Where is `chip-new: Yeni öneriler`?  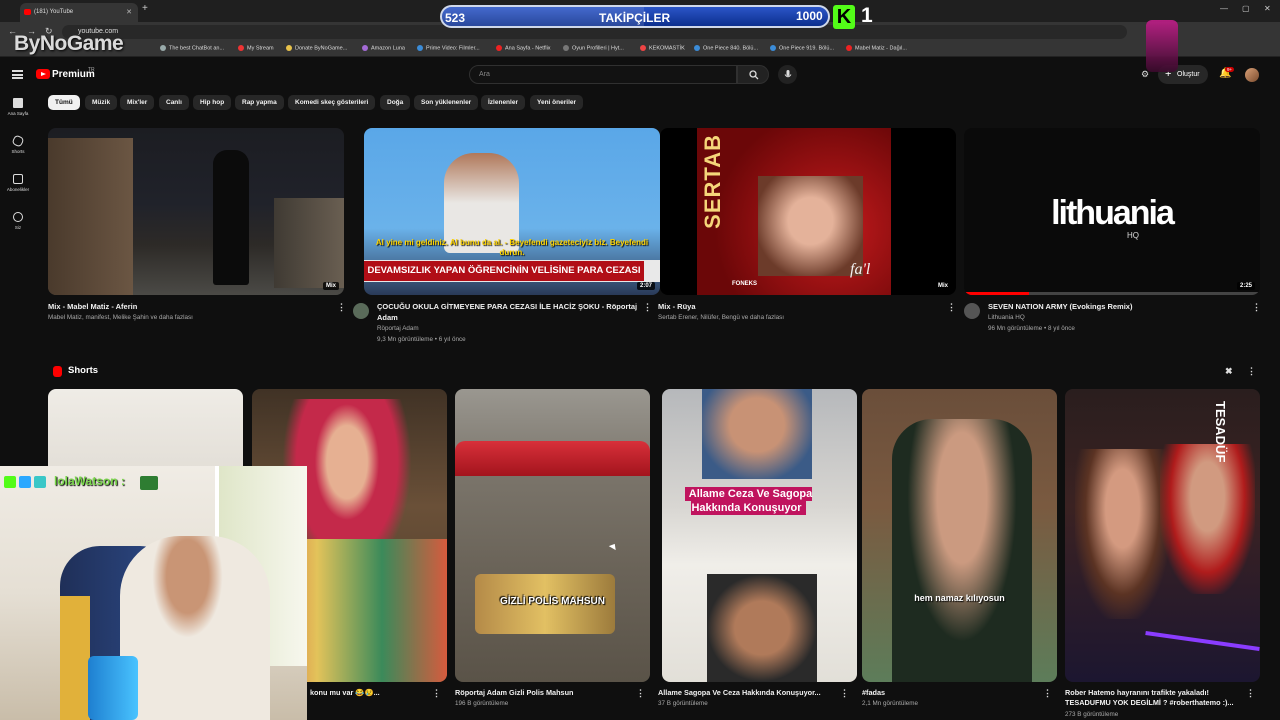
chip-new: Yeni öneriler is located at coordinates (557, 102).